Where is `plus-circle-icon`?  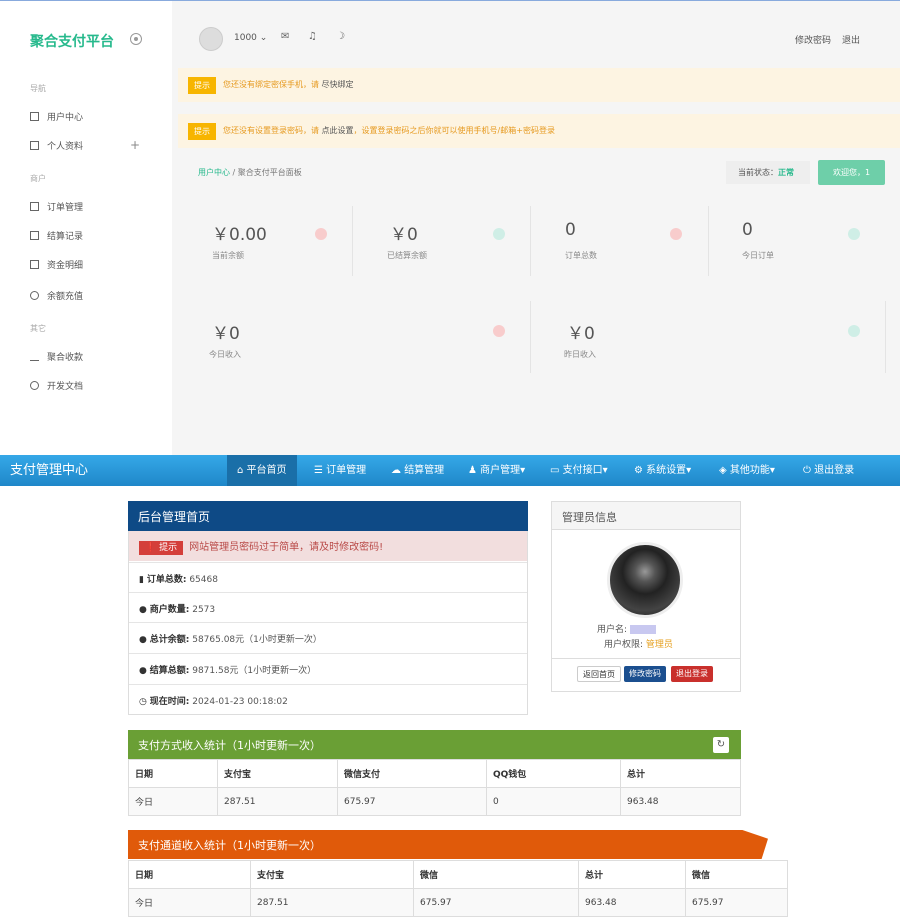 plus-circle-icon is located at coordinates (34, 295).